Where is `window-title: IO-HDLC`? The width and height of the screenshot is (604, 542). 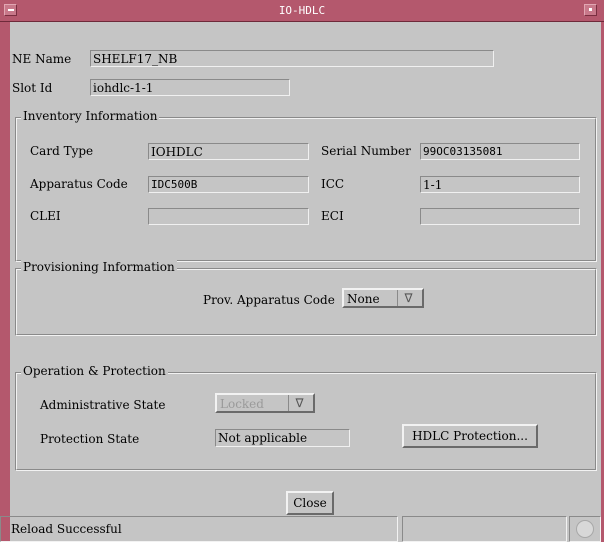 window-title: IO-HDLC is located at coordinates (302, 10).